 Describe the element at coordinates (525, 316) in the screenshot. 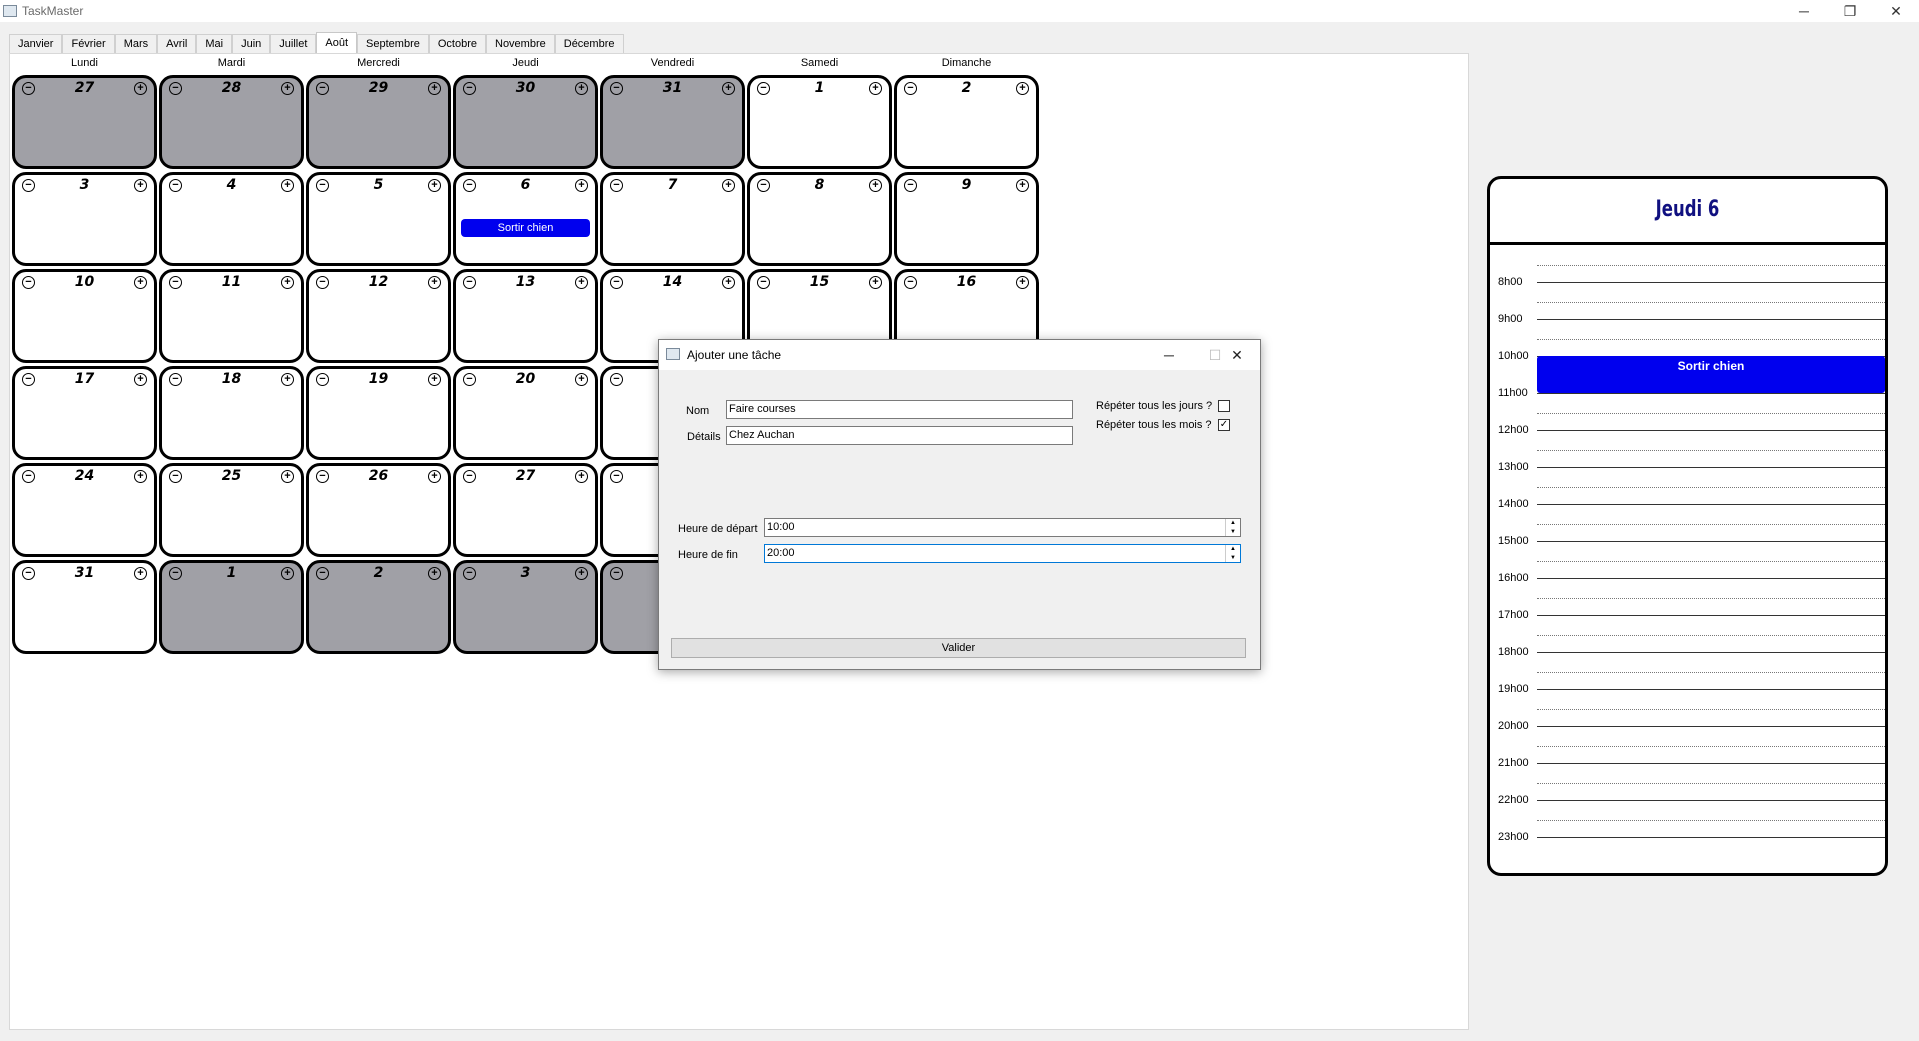

I see `day-cell: −13 +` at that location.